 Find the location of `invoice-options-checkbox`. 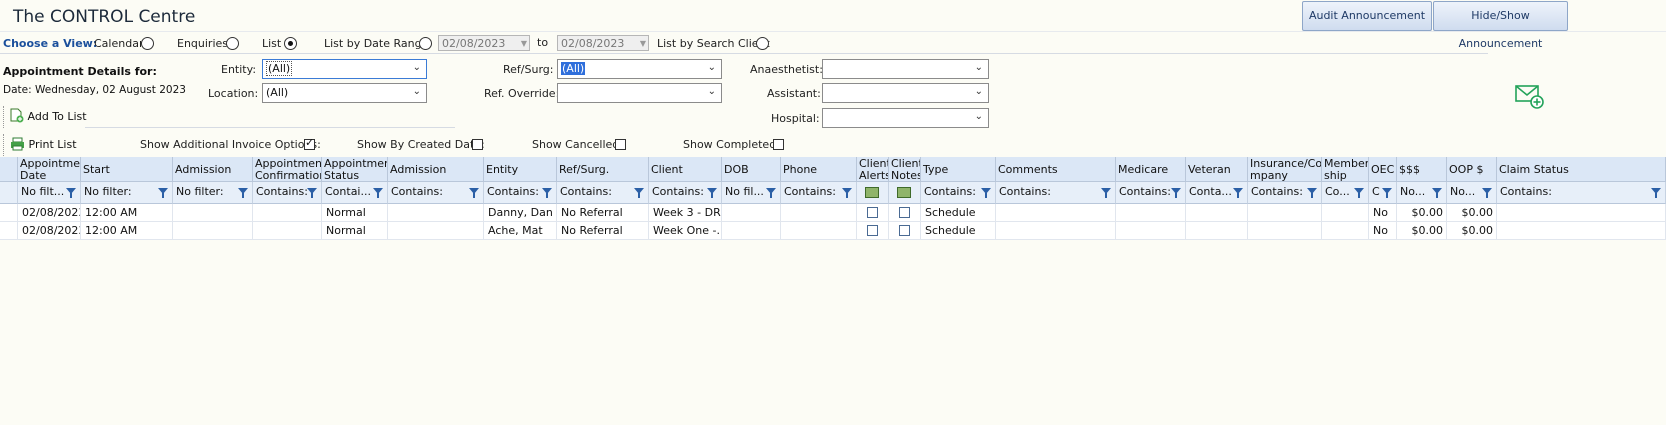

invoice-options-checkbox is located at coordinates (309, 143).